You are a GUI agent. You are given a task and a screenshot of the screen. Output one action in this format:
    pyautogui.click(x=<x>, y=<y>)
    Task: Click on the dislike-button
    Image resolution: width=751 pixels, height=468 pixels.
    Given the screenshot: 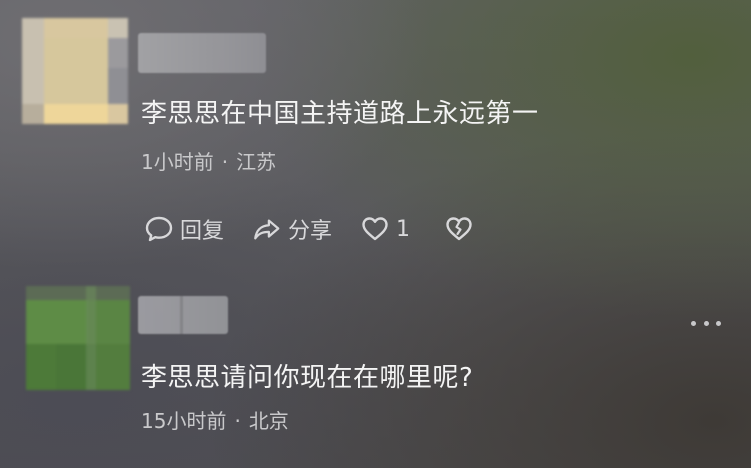 What is the action you would take?
    pyautogui.click(x=462, y=229)
    